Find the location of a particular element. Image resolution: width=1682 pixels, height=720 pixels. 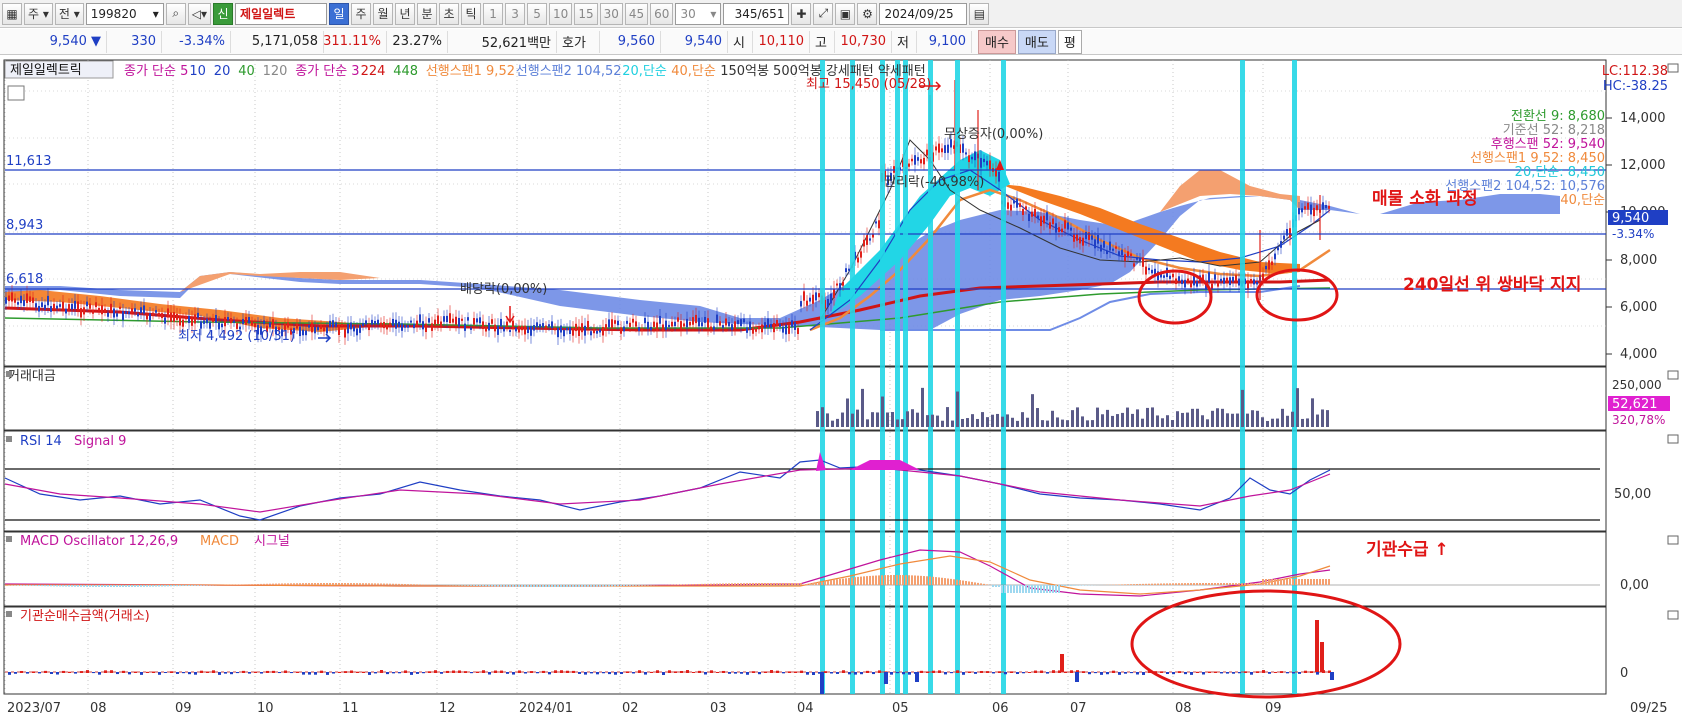

period-tab-week: 주 is located at coordinates (361, 13).